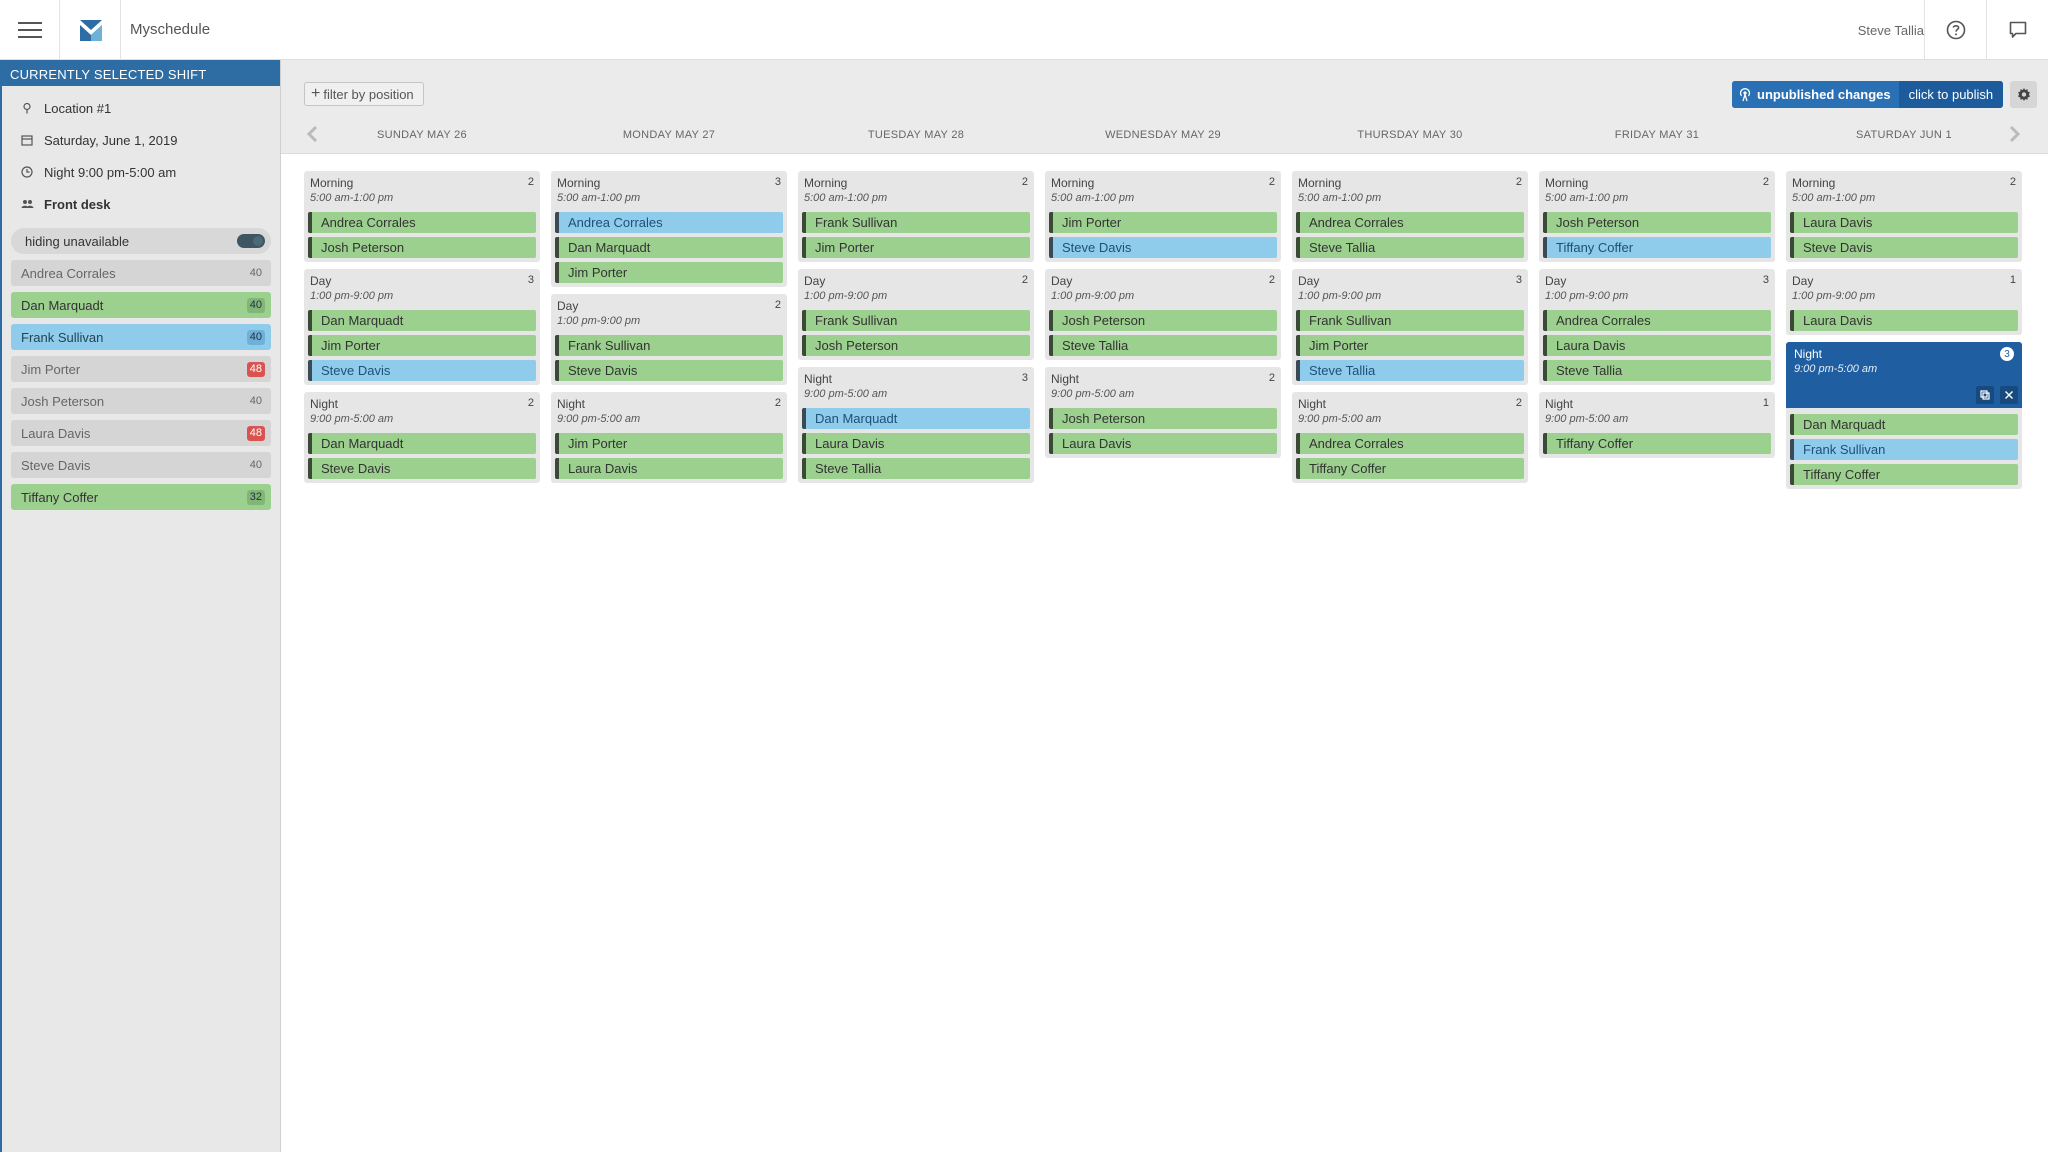 The height and width of the screenshot is (1152, 2048). I want to click on messages-button, so click(2017, 30).